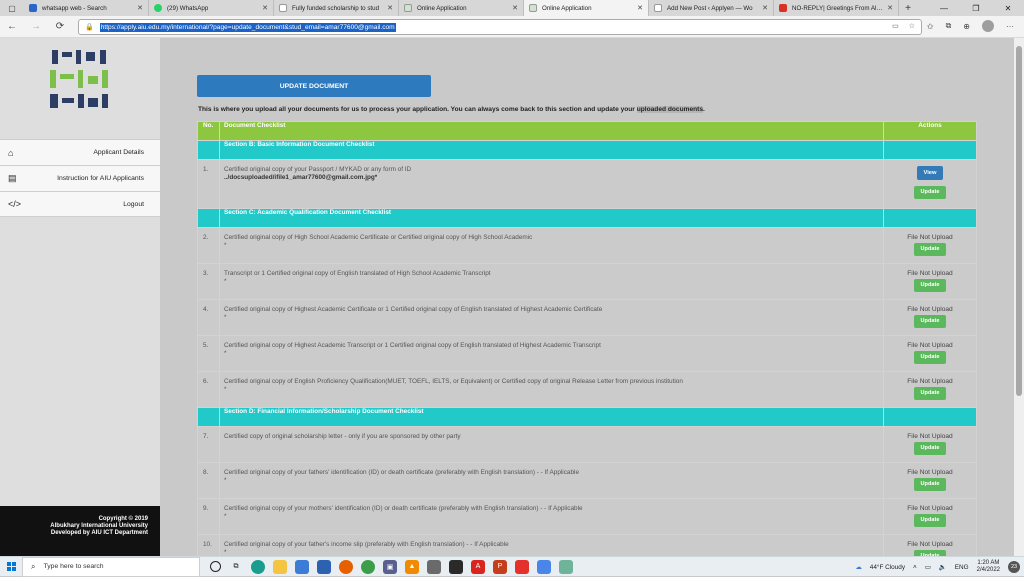  Describe the element at coordinates (314, 86) in the screenshot. I see `update-document-button: UPDATE DOCUMENT` at that location.